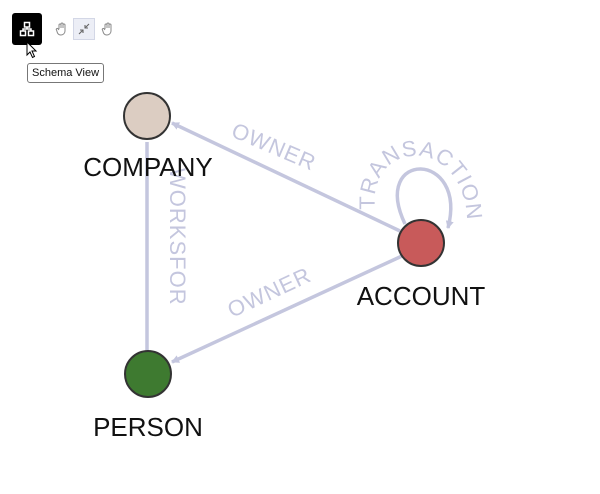  What do you see at coordinates (421, 296) in the screenshot?
I see `node-label-account: ACCOUNT` at bounding box center [421, 296].